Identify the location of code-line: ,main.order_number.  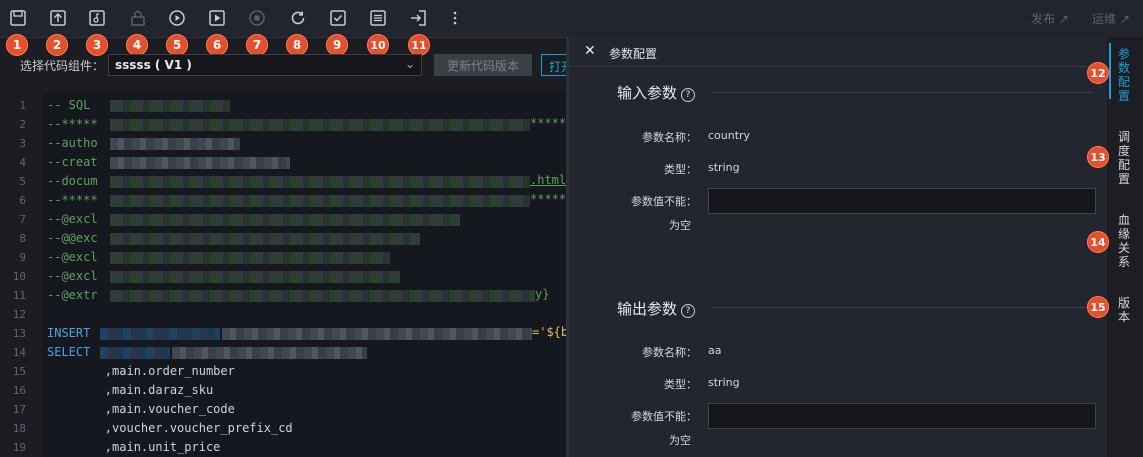
(141, 371).